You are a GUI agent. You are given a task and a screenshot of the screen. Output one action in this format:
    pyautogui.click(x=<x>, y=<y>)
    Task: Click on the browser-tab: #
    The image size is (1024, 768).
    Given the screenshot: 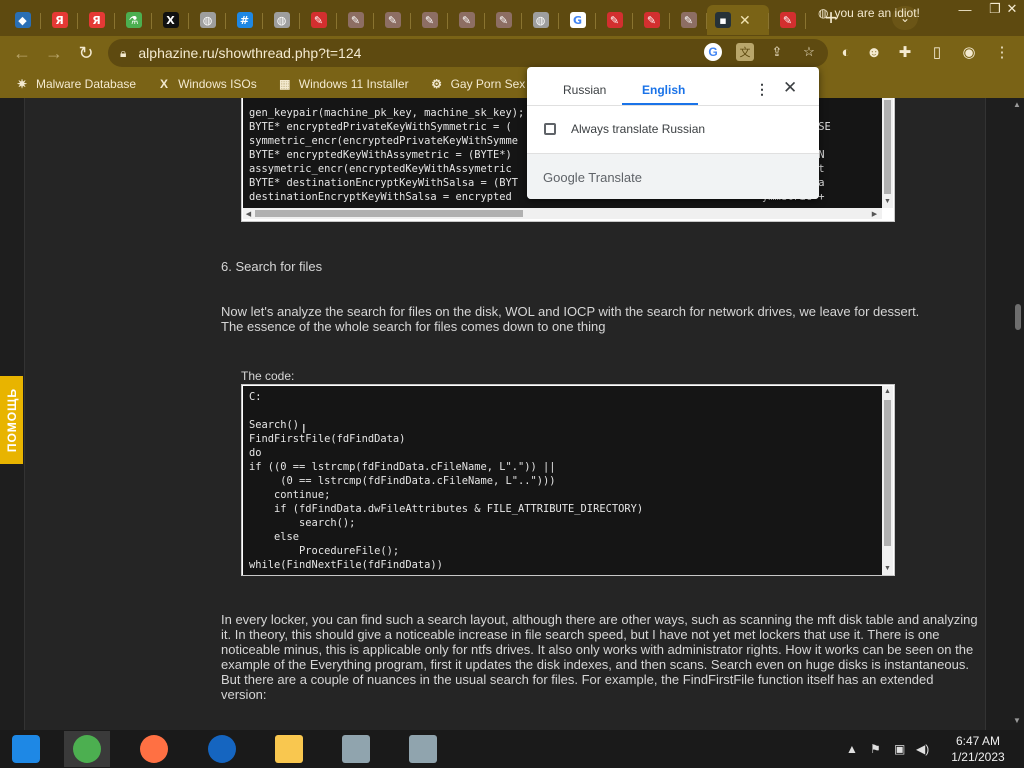 What is the action you would take?
    pyautogui.click(x=244, y=20)
    